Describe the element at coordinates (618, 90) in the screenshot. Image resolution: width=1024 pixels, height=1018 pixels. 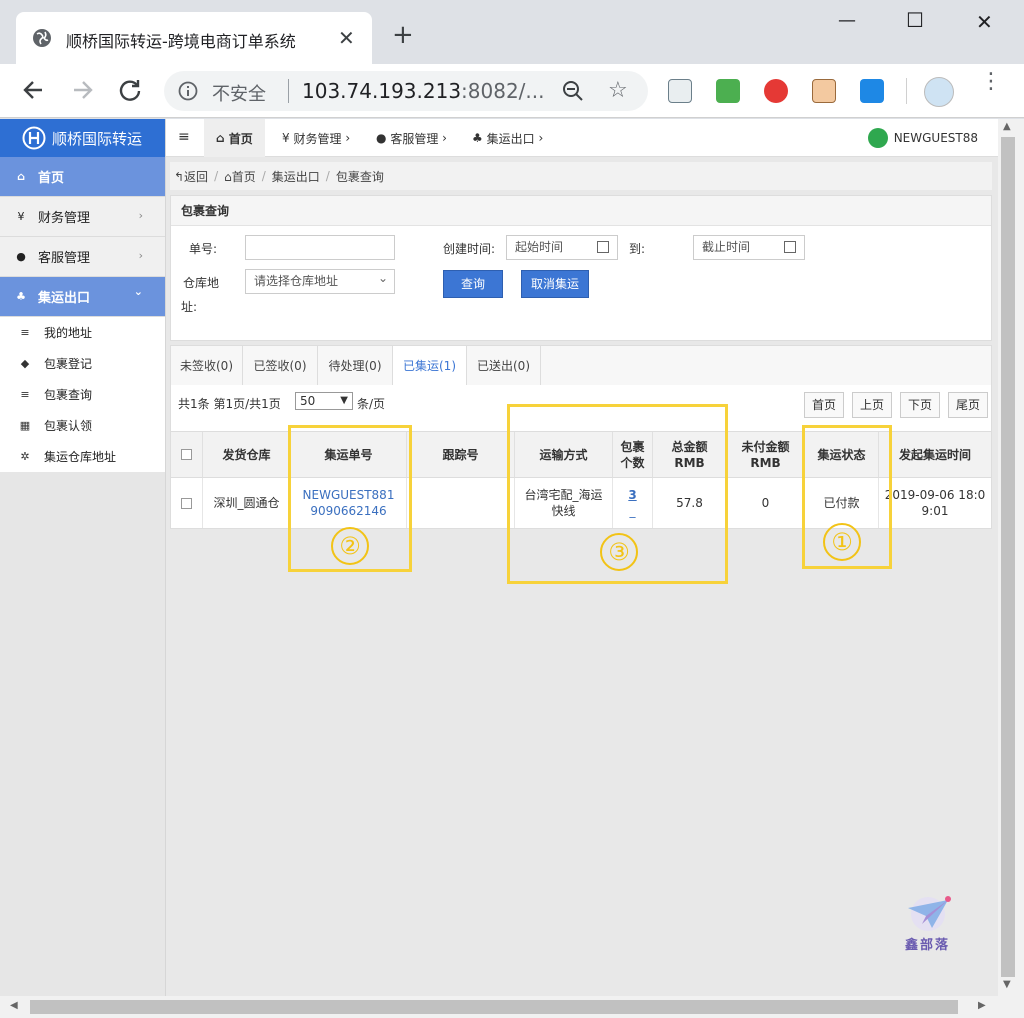
I see `bookmark-star-icon: ☆` at that location.